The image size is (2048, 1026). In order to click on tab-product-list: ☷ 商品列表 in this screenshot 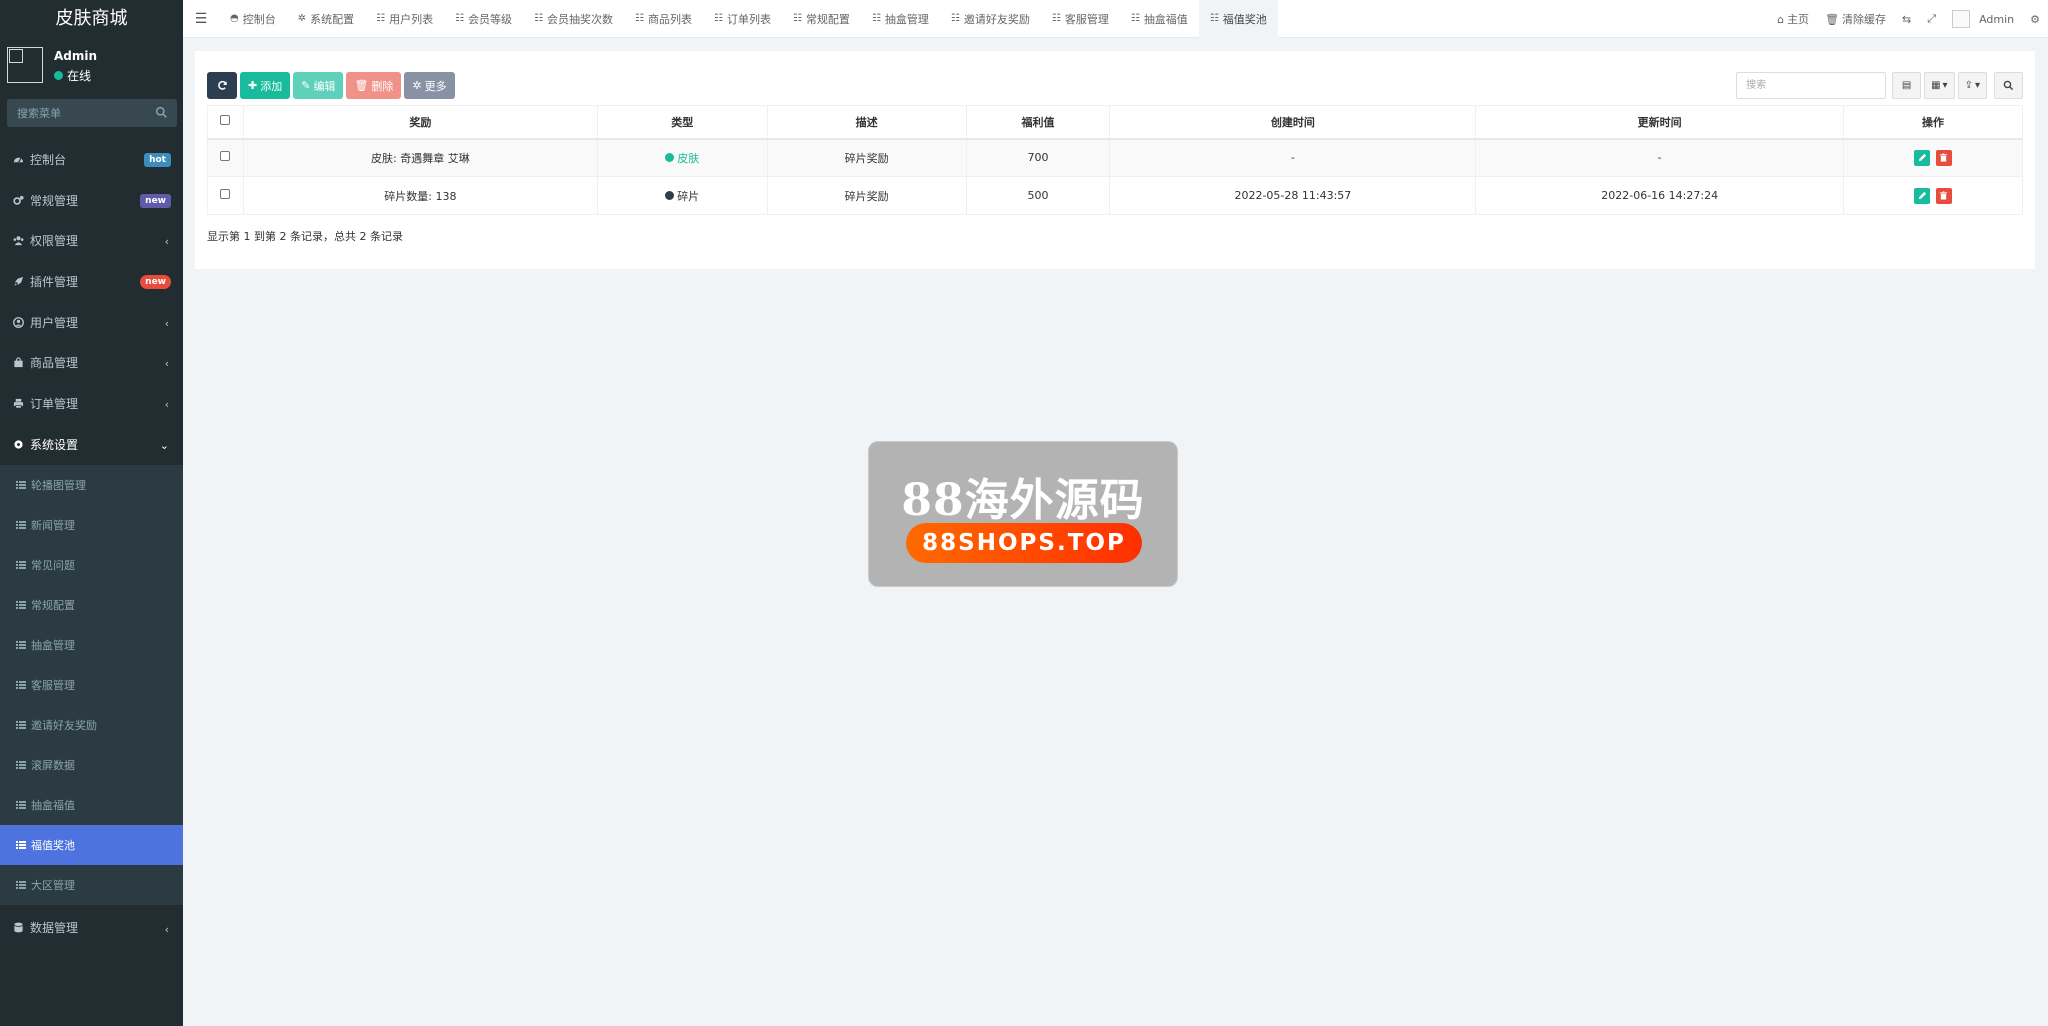, I will do `click(663, 19)`.